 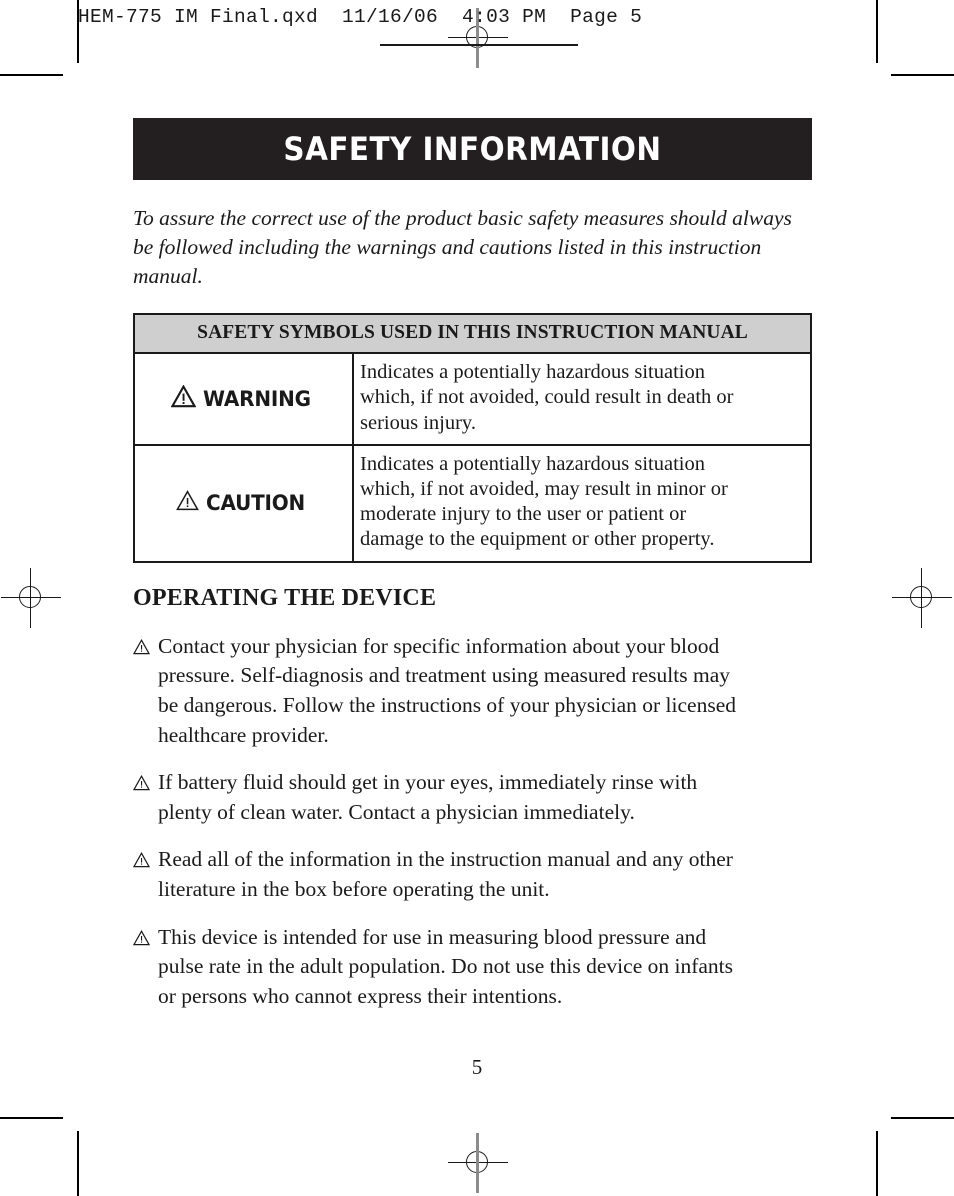 I want to click on crop-mark-bottom-left-vertical, so click(x=78, y=1163).